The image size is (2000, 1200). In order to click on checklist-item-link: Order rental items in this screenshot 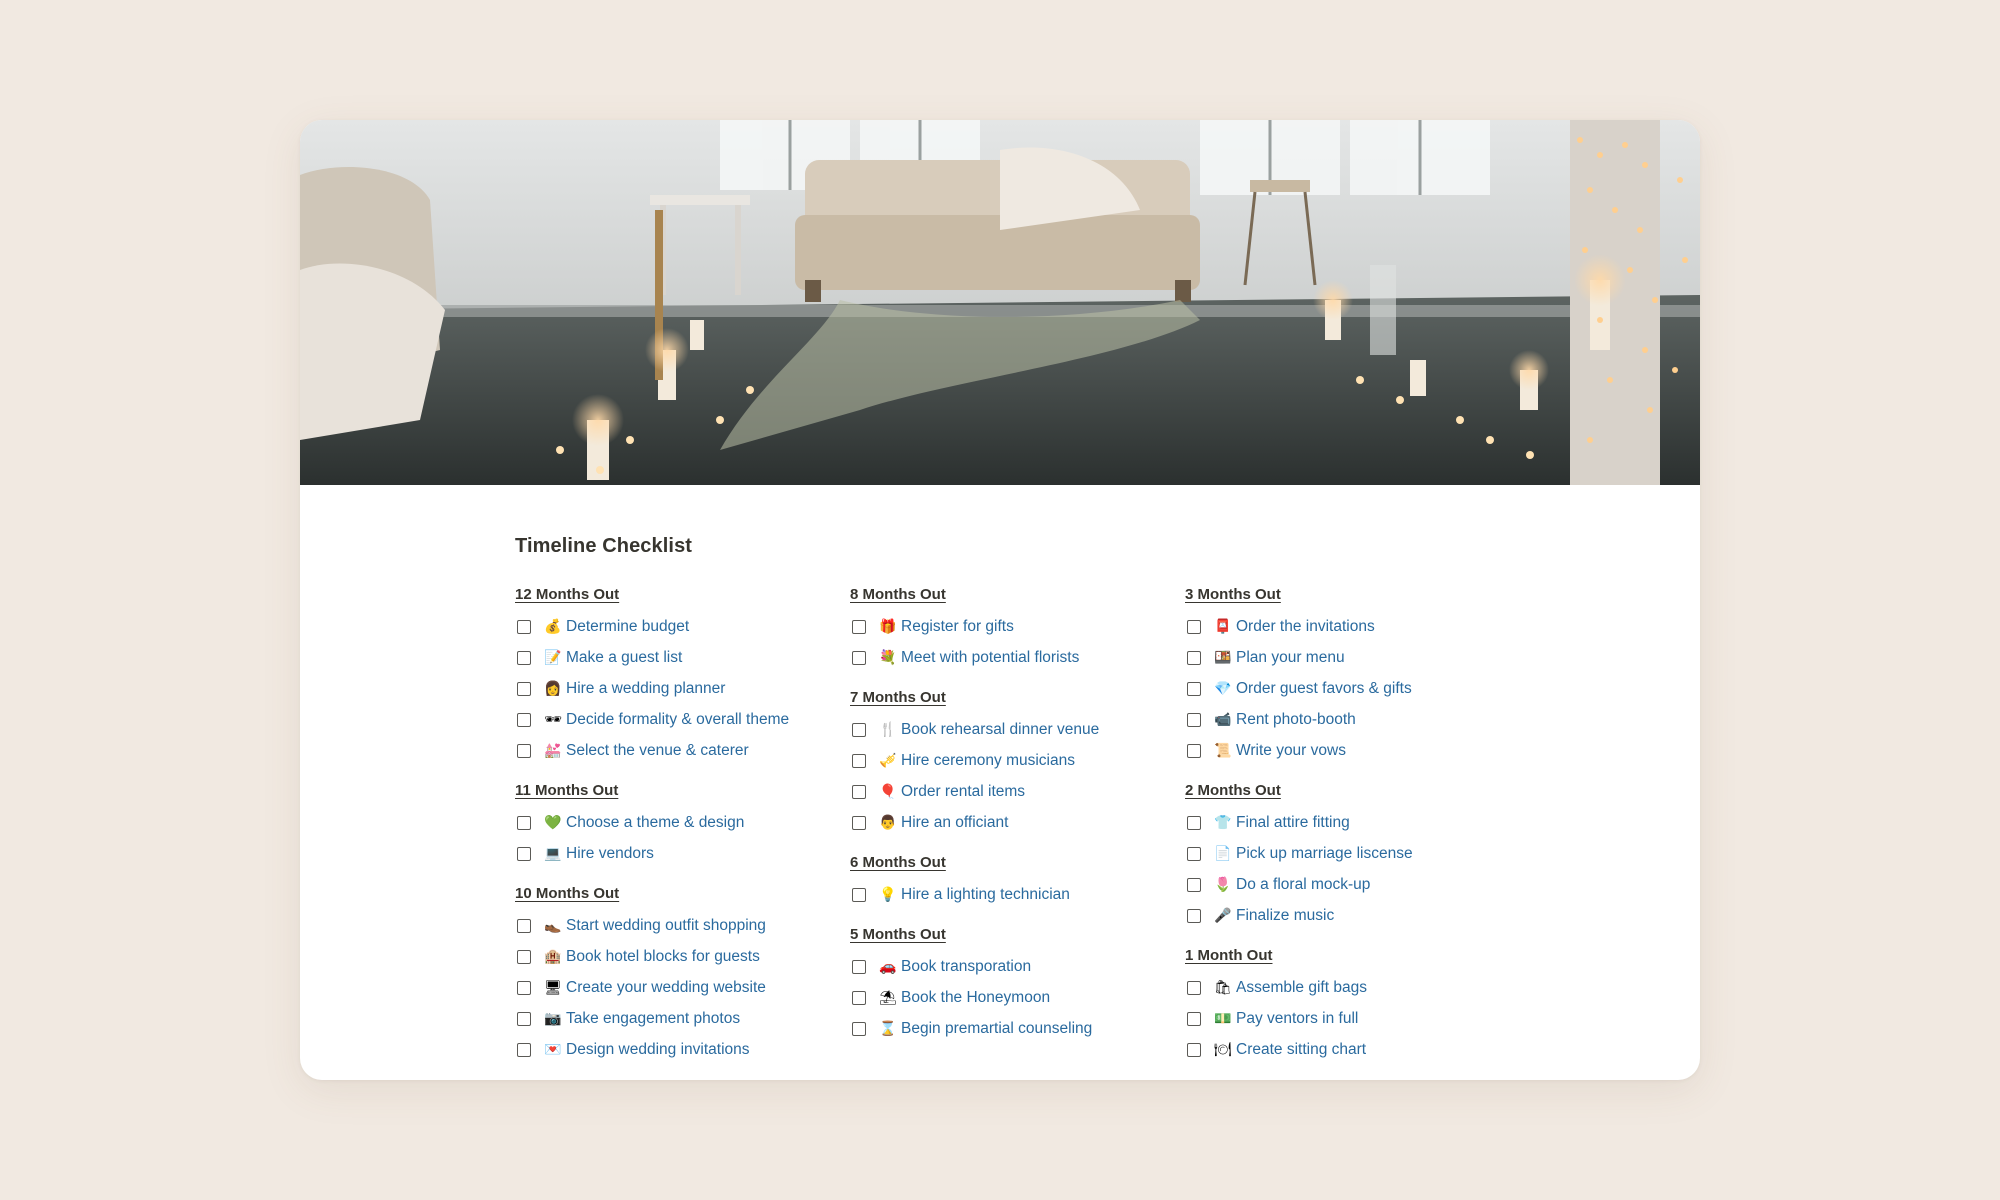, I will do `click(963, 792)`.